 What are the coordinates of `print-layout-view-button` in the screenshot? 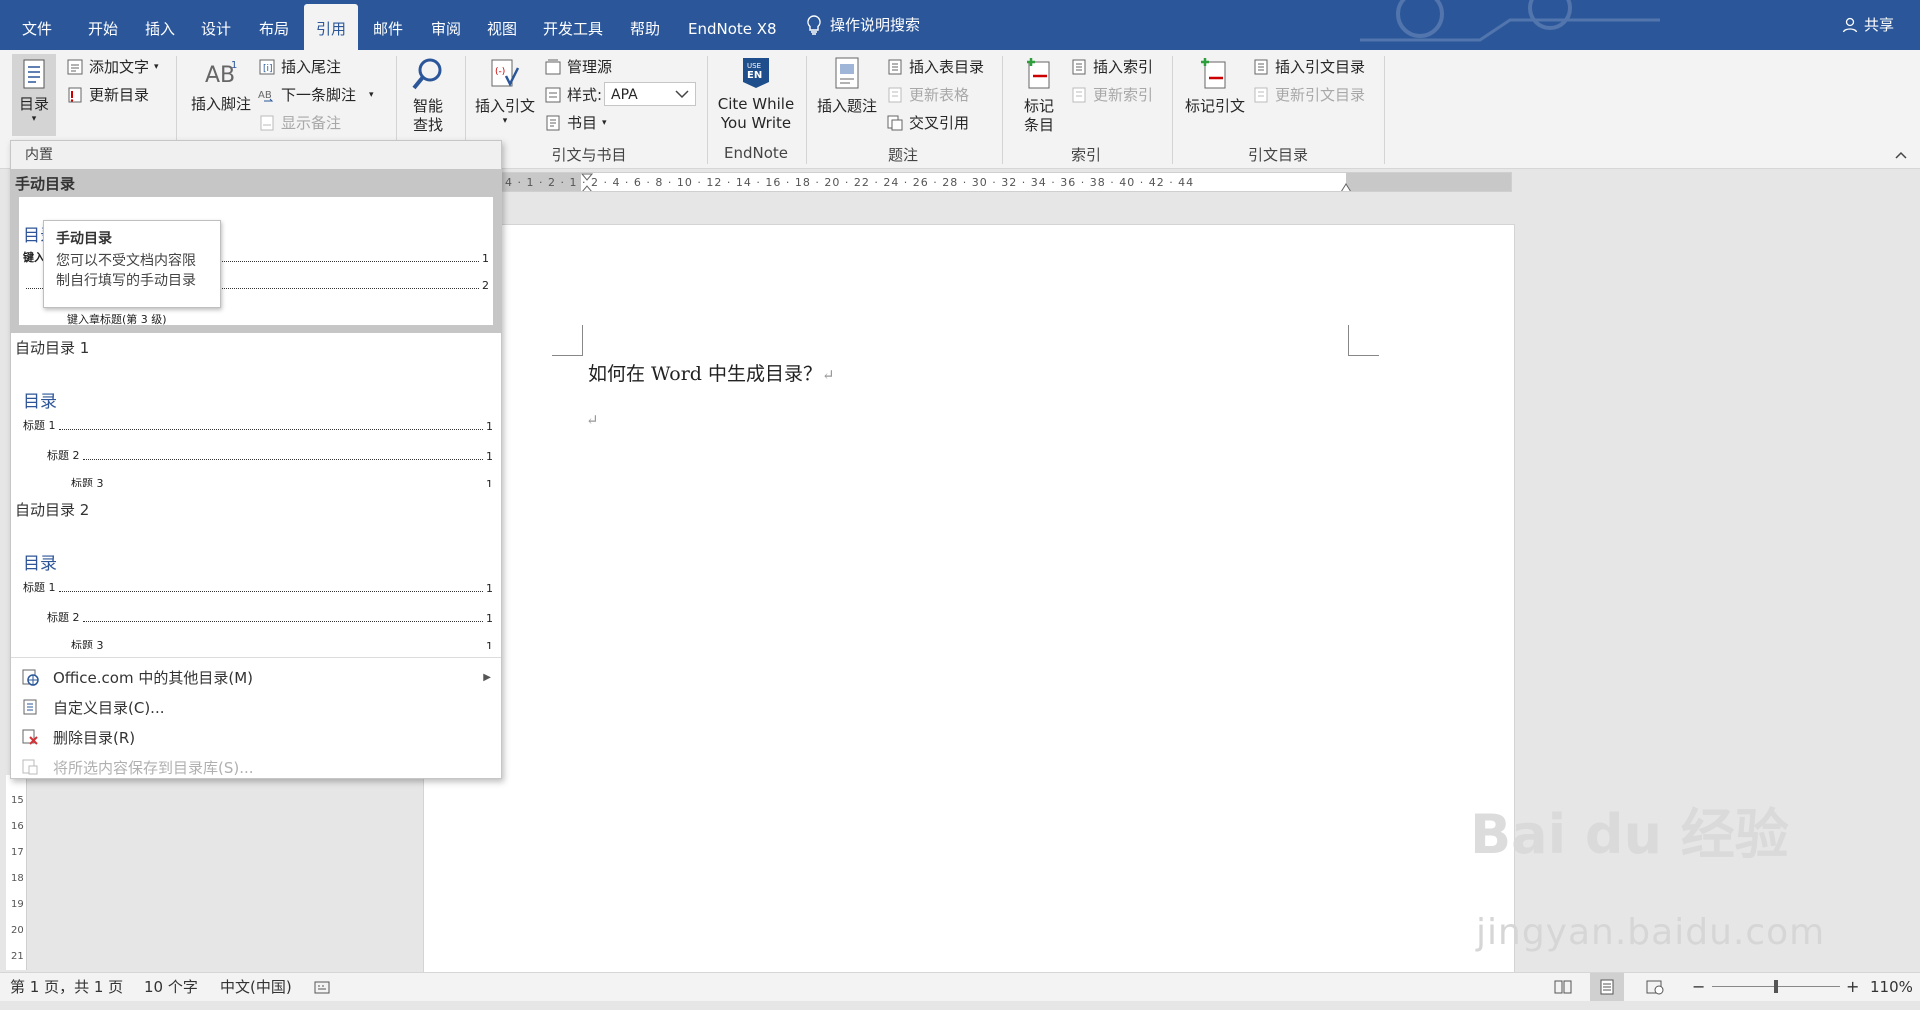 It's located at (1607, 987).